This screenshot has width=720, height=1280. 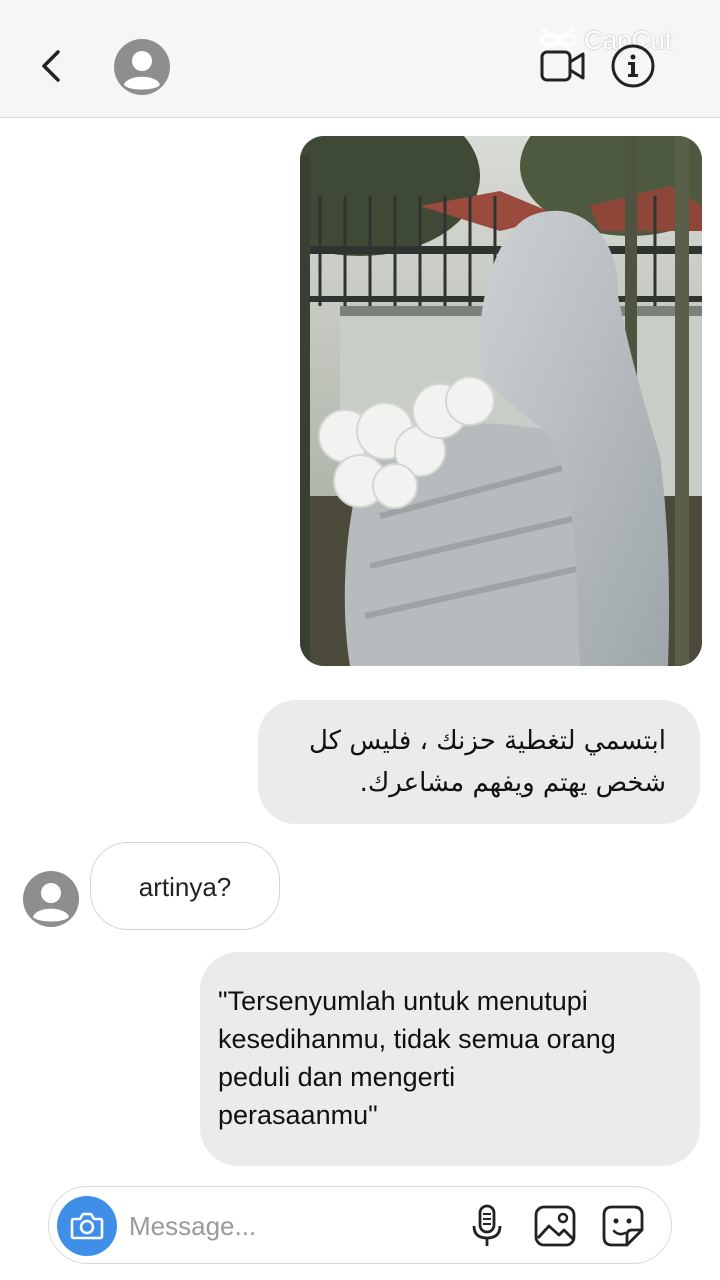 What do you see at coordinates (487, 741) in the screenshot?
I see `message-line: ابتسمي لتغطية حزنك ، فليس كل` at bounding box center [487, 741].